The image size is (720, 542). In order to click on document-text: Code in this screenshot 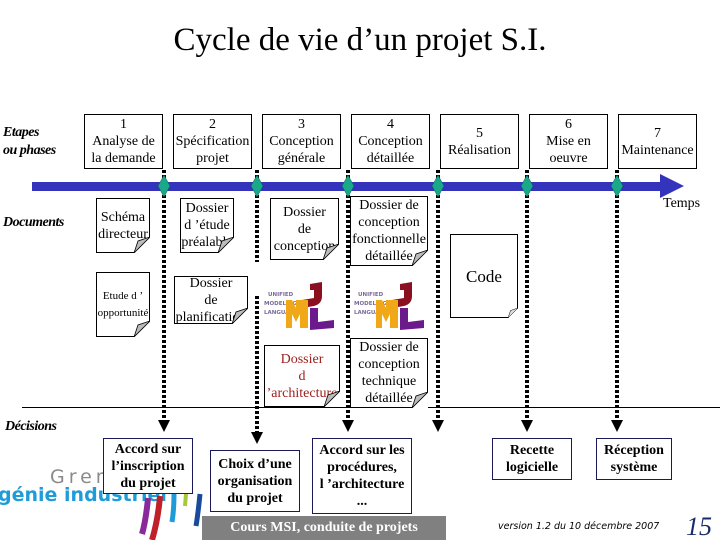, I will do `click(484, 276)`.